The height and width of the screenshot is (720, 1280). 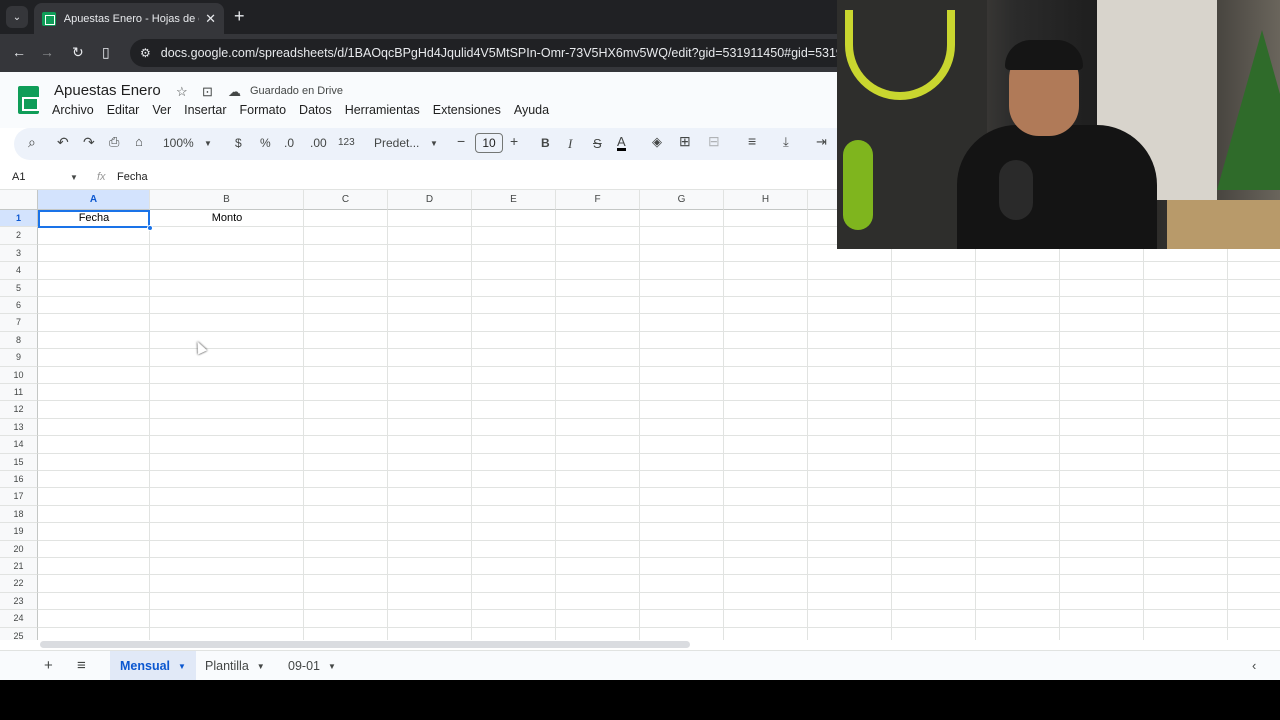 I want to click on cell-b1: Monto, so click(x=227, y=218).